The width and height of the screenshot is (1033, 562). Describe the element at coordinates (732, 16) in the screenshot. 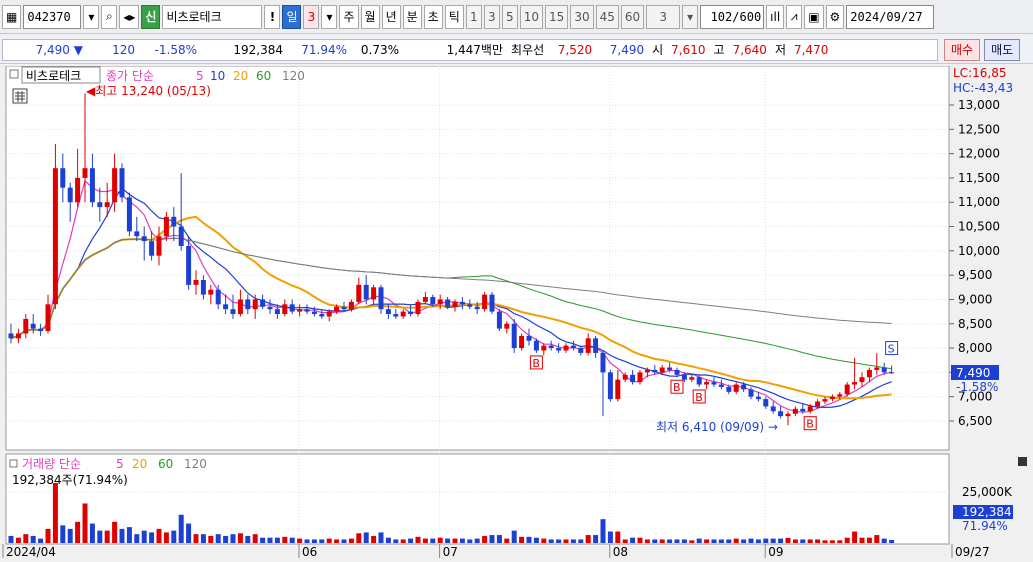

I see `count-input: 102/600` at that location.